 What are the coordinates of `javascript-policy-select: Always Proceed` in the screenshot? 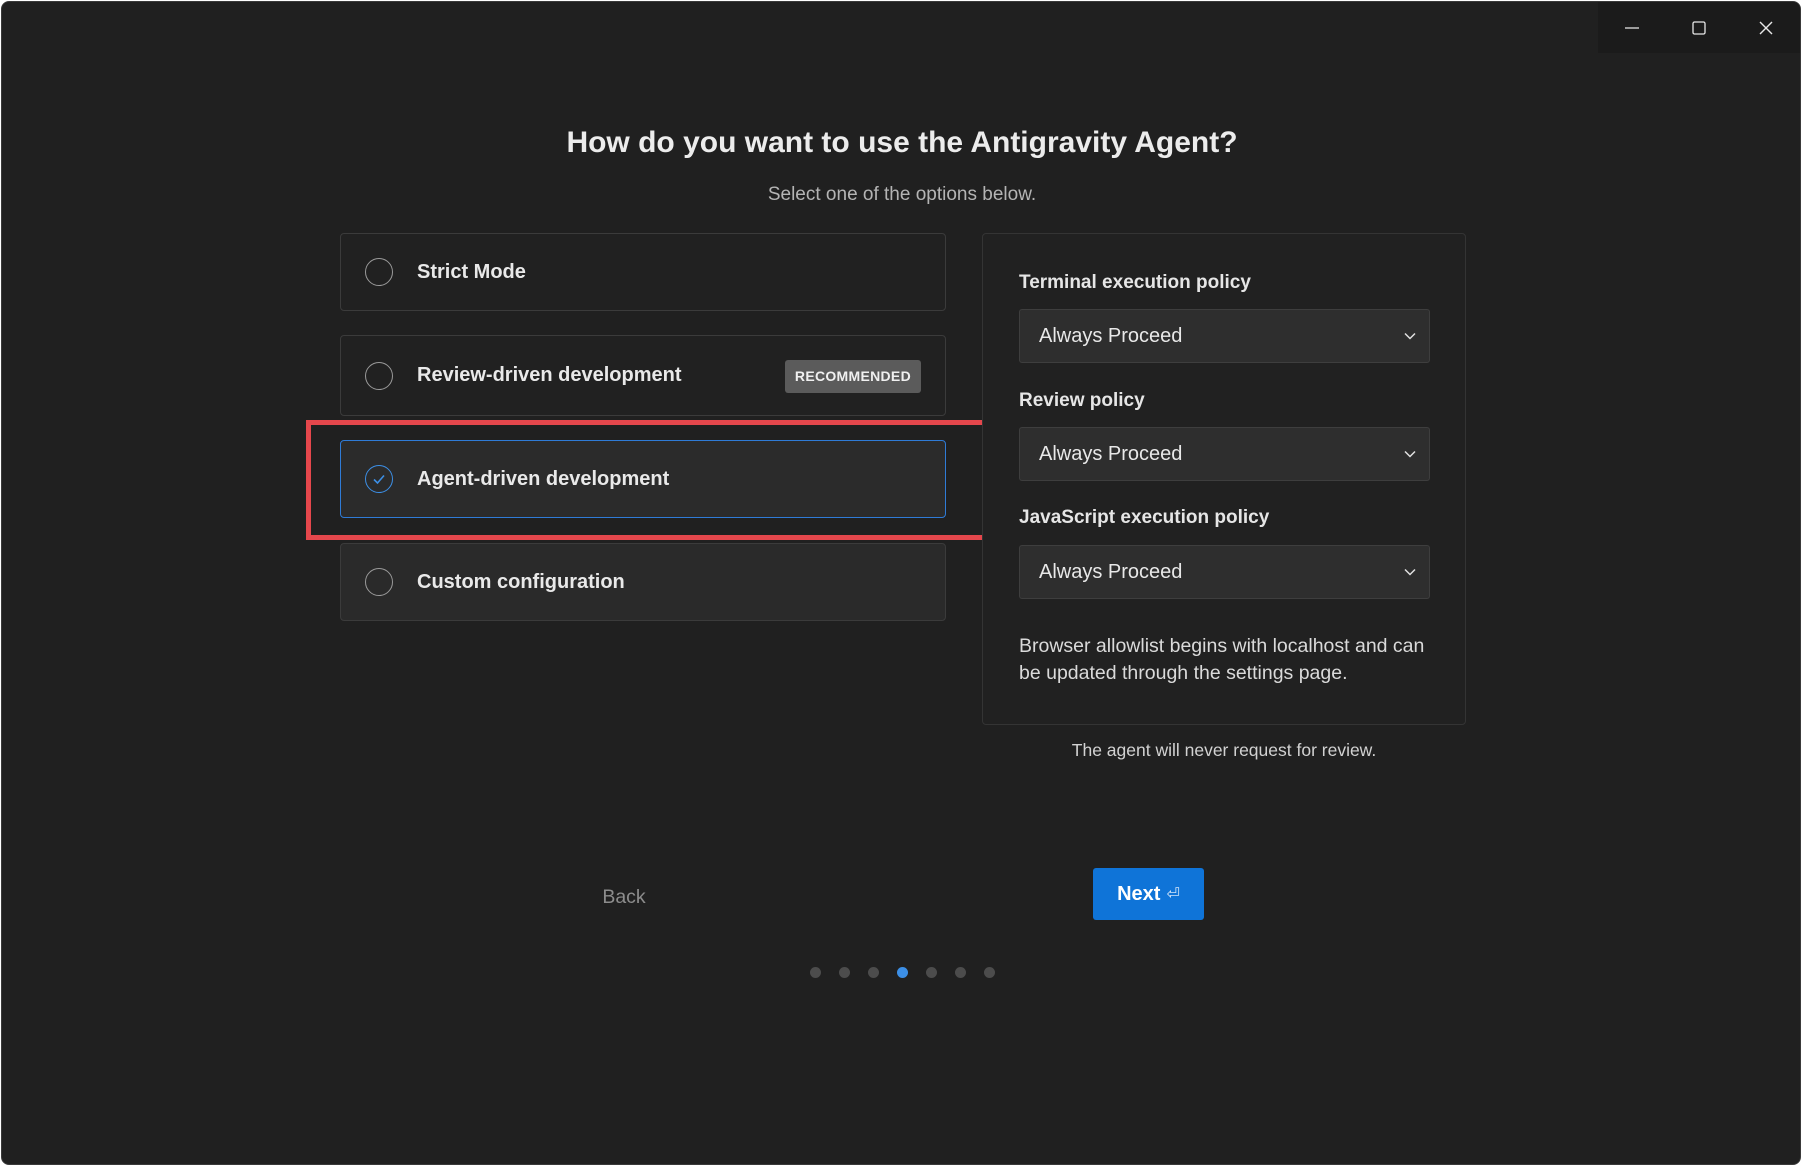 It's located at (1224, 572).